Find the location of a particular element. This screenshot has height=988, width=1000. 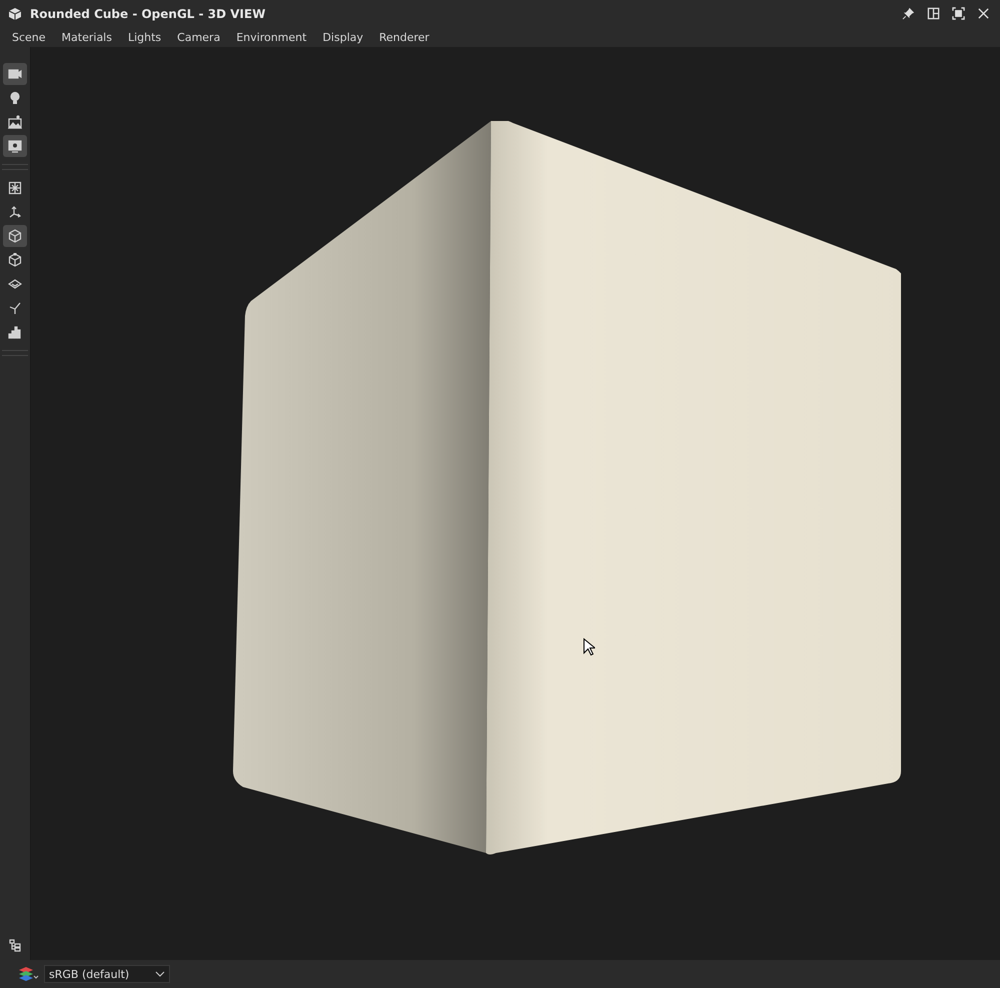

cube-frame-icon is located at coordinates (15, 260).